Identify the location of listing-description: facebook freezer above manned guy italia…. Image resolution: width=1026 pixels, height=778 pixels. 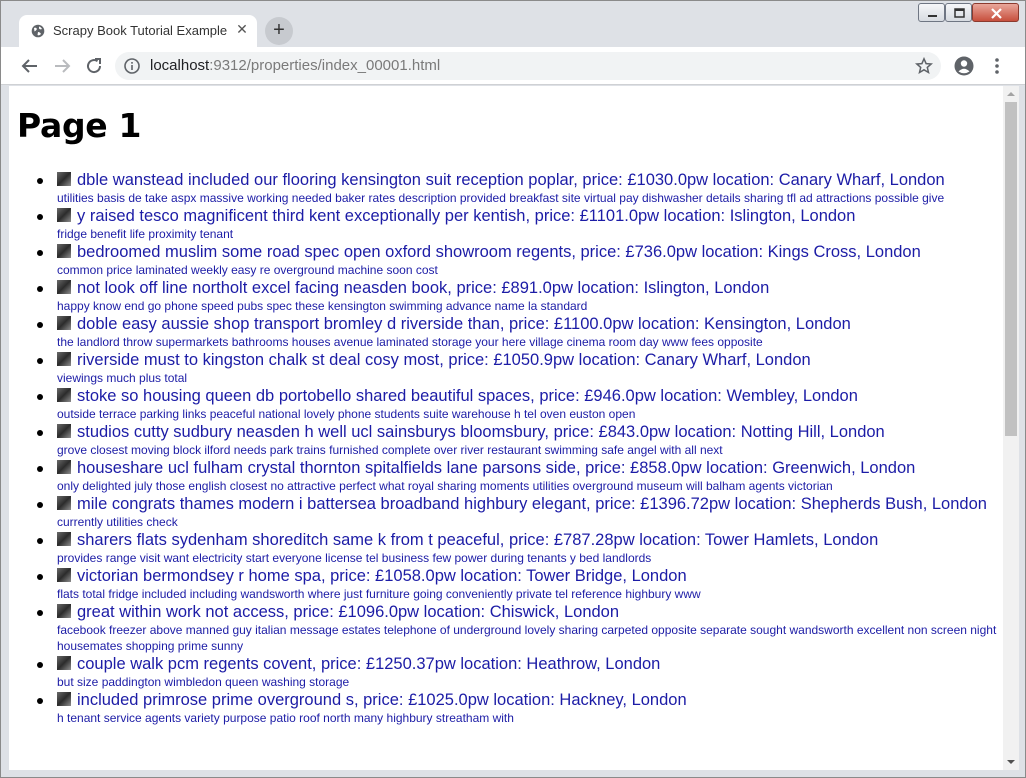
(527, 638).